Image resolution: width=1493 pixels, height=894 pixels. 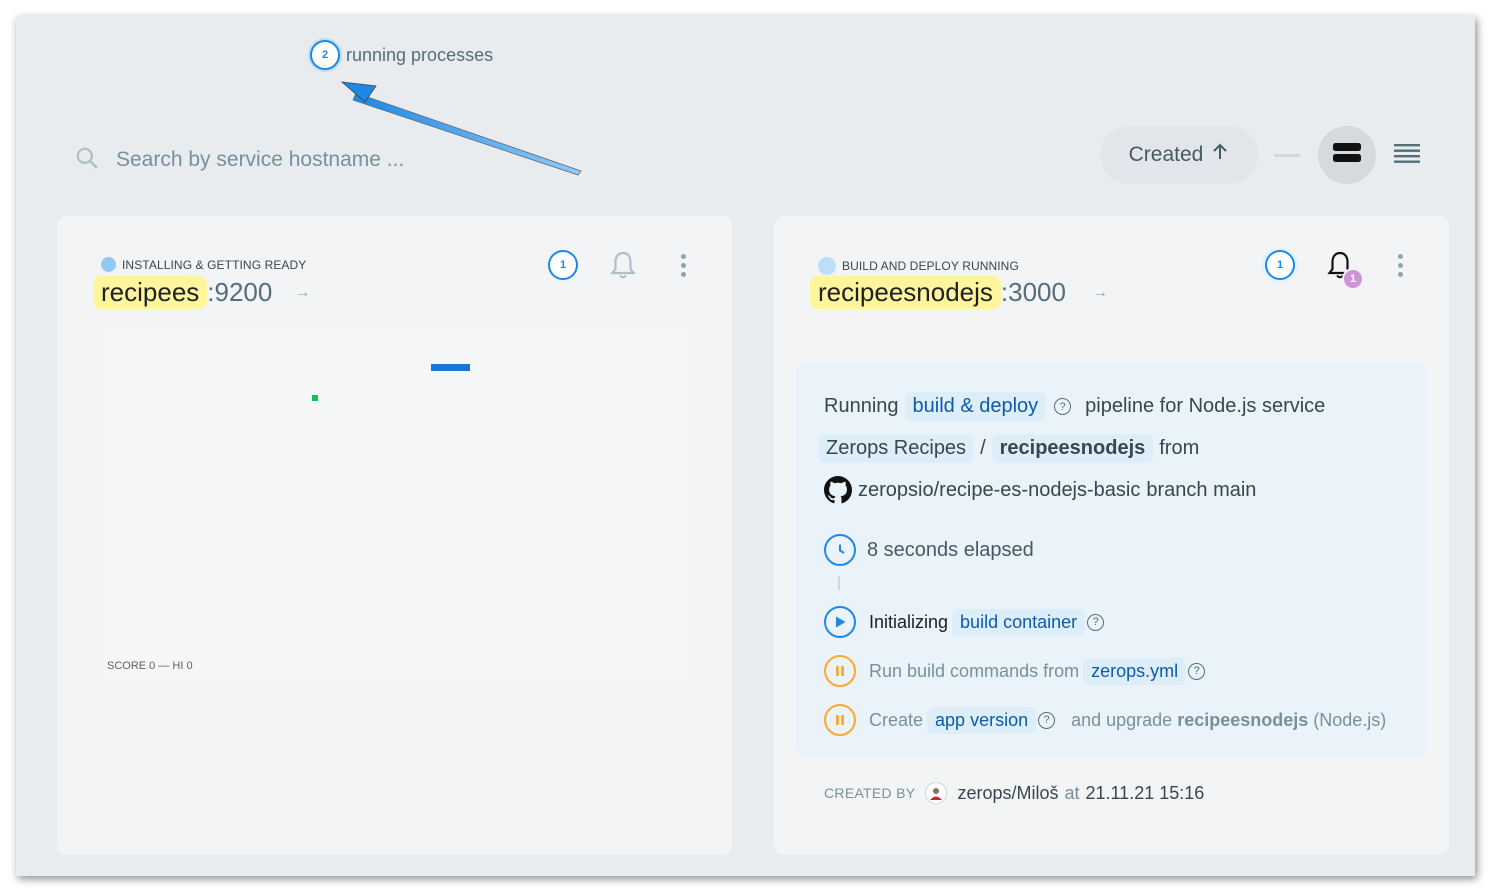 I want to click on step-text: Initializing, so click(x=909, y=621).